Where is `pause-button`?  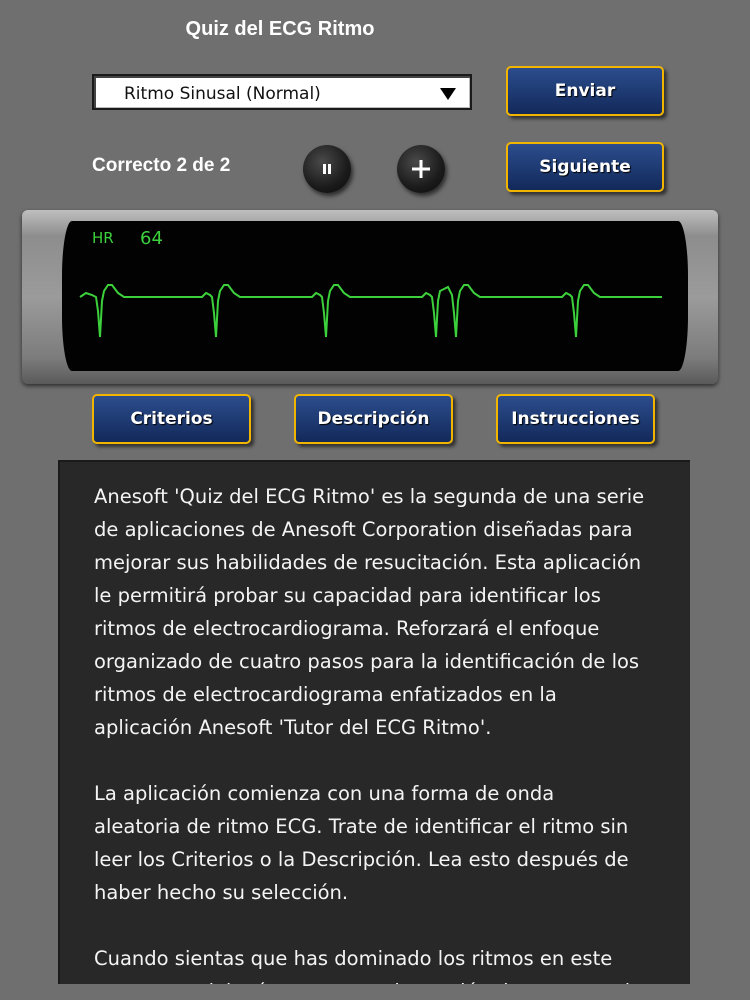
pause-button is located at coordinates (327, 169).